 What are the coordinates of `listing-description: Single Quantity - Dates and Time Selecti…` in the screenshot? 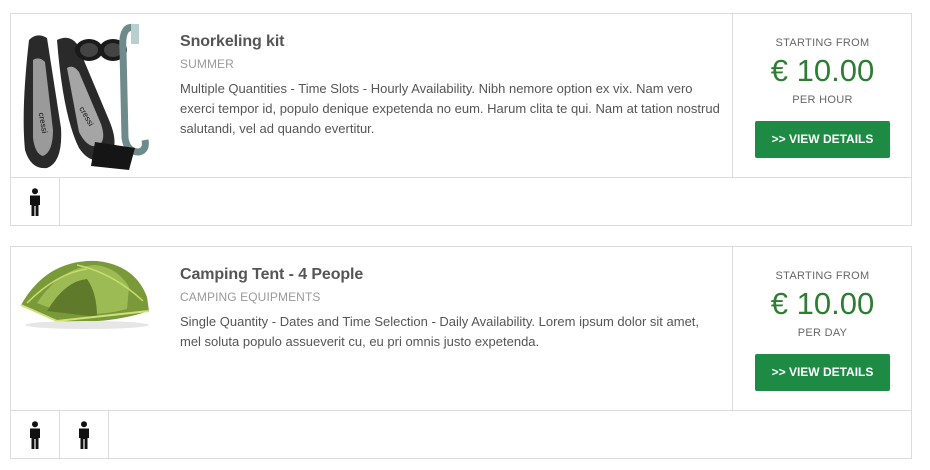 It's located at (440, 331).